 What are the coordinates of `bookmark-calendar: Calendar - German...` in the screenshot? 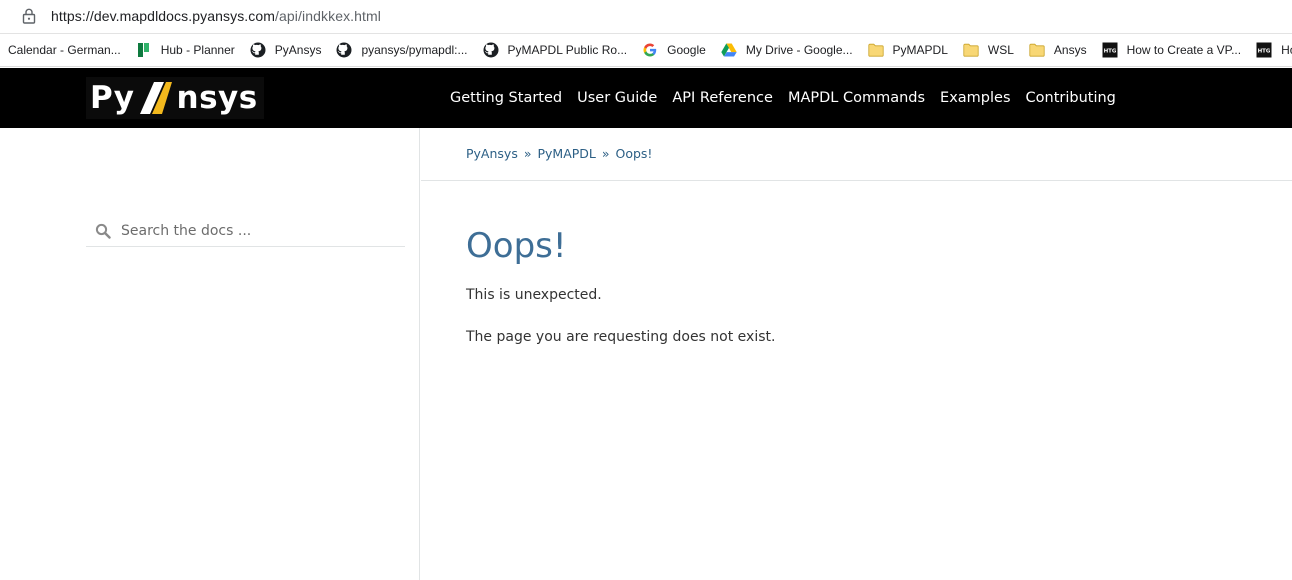 It's located at (64, 50).